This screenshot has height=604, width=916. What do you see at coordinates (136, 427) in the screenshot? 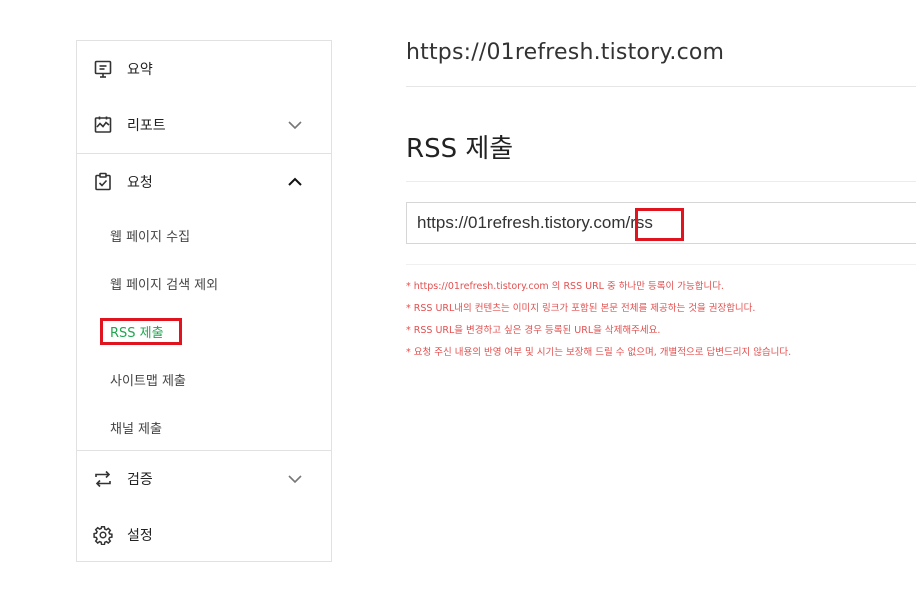
I see `sub-item-channel-submit: 채널 제출` at bounding box center [136, 427].